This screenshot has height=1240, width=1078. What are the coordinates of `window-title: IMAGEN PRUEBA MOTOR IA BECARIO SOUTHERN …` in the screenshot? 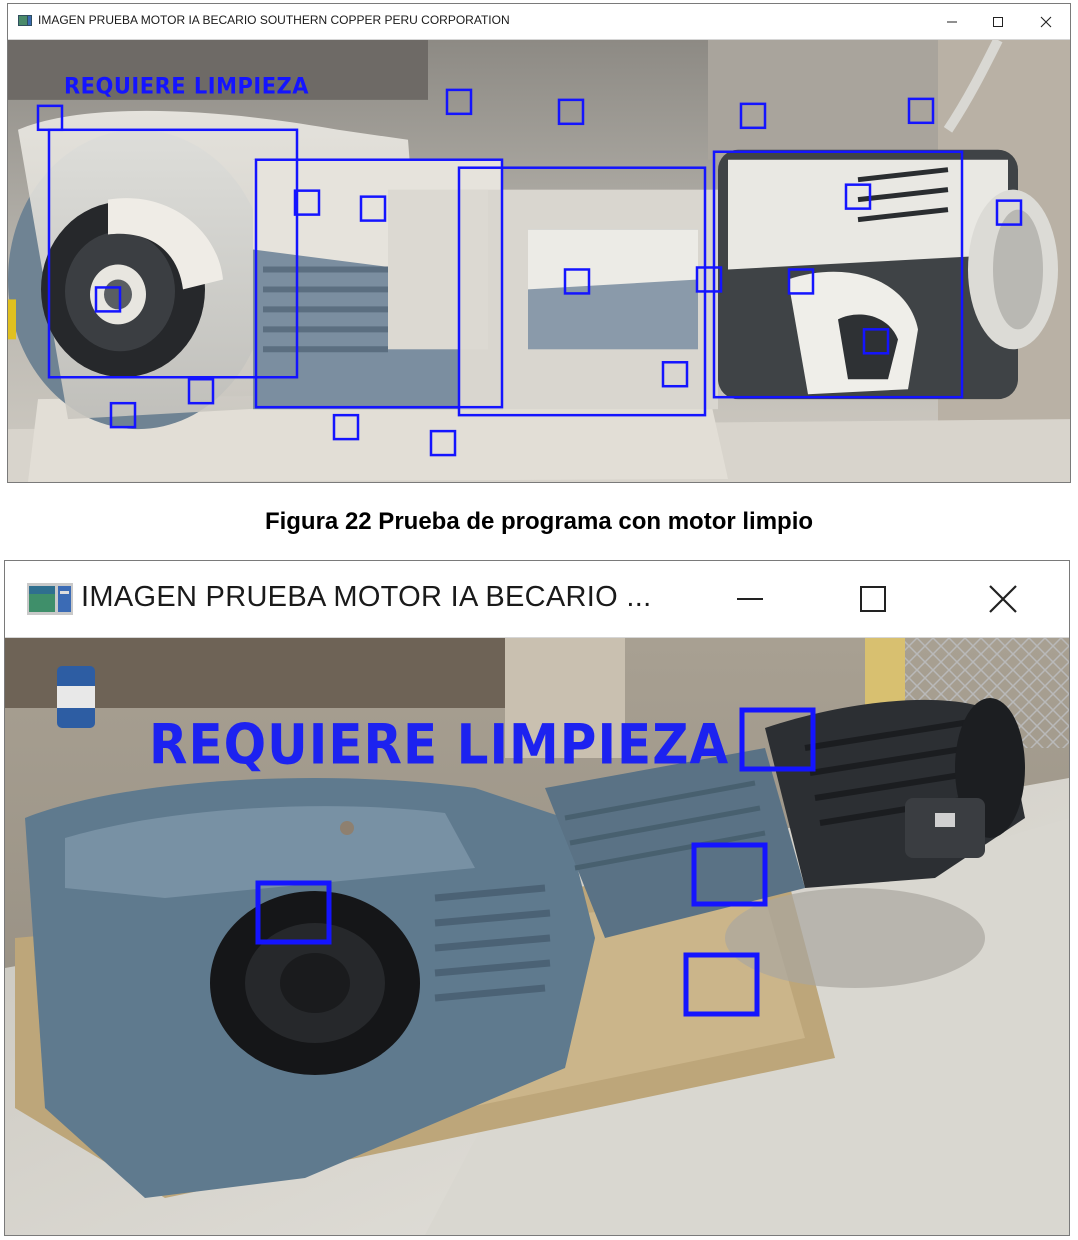 It's located at (274, 20).